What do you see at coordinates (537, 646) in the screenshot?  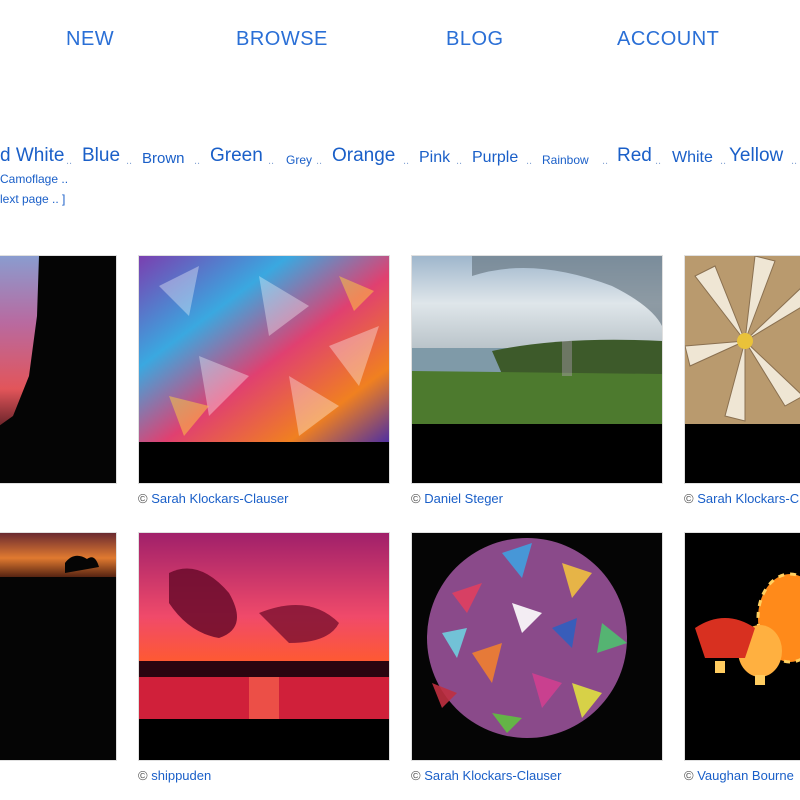 I see `photo-thumbnail-origami-crane-ball` at bounding box center [537, 646].